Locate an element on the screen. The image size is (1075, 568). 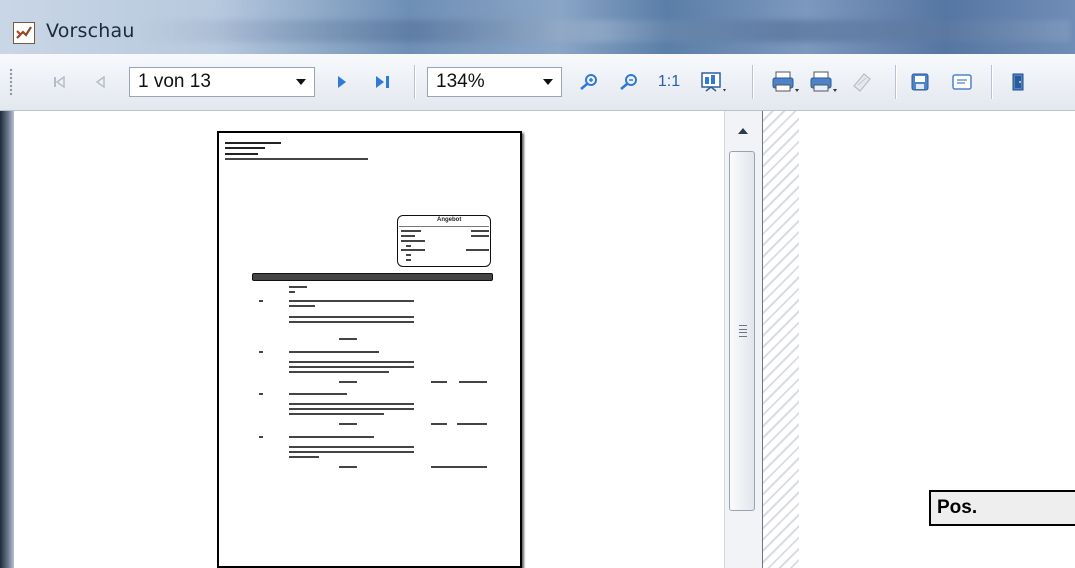
fit-page-icon is located at coordinates (713, 82).